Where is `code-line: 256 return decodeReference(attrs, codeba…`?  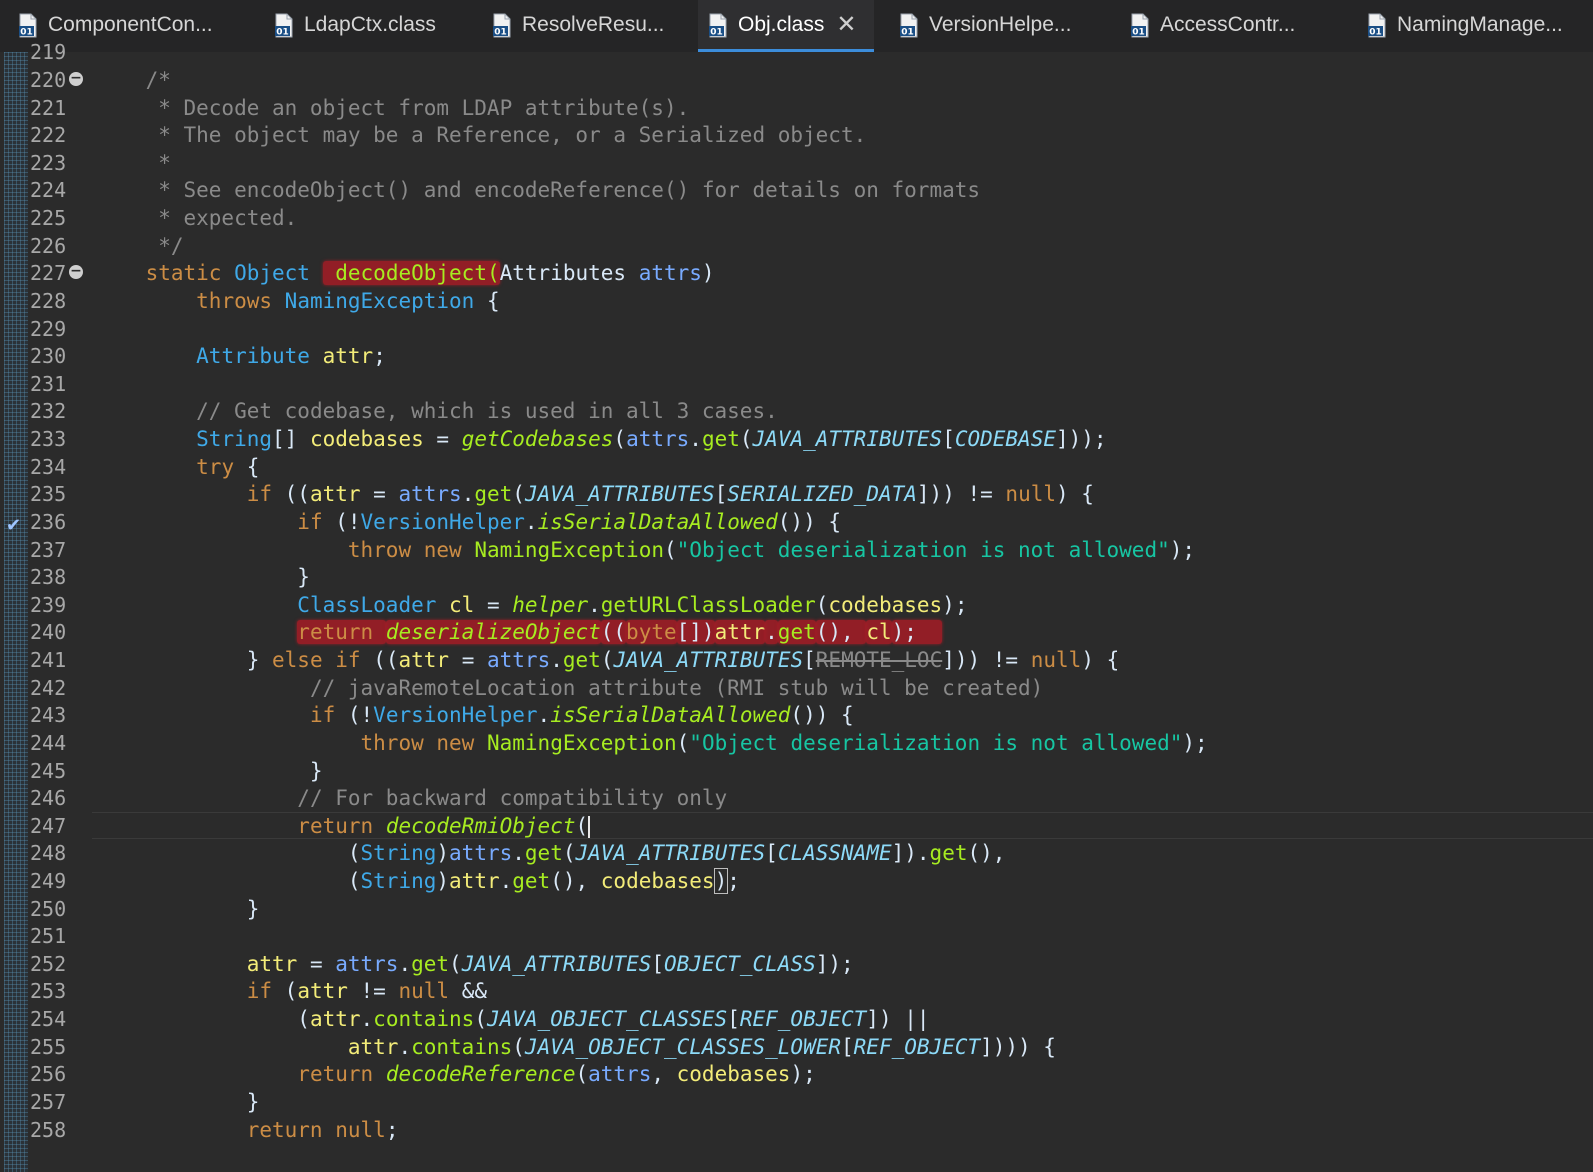 code-line: 256 return decodeReference(attrs, codeba… is located at coordinates (796, 1074).